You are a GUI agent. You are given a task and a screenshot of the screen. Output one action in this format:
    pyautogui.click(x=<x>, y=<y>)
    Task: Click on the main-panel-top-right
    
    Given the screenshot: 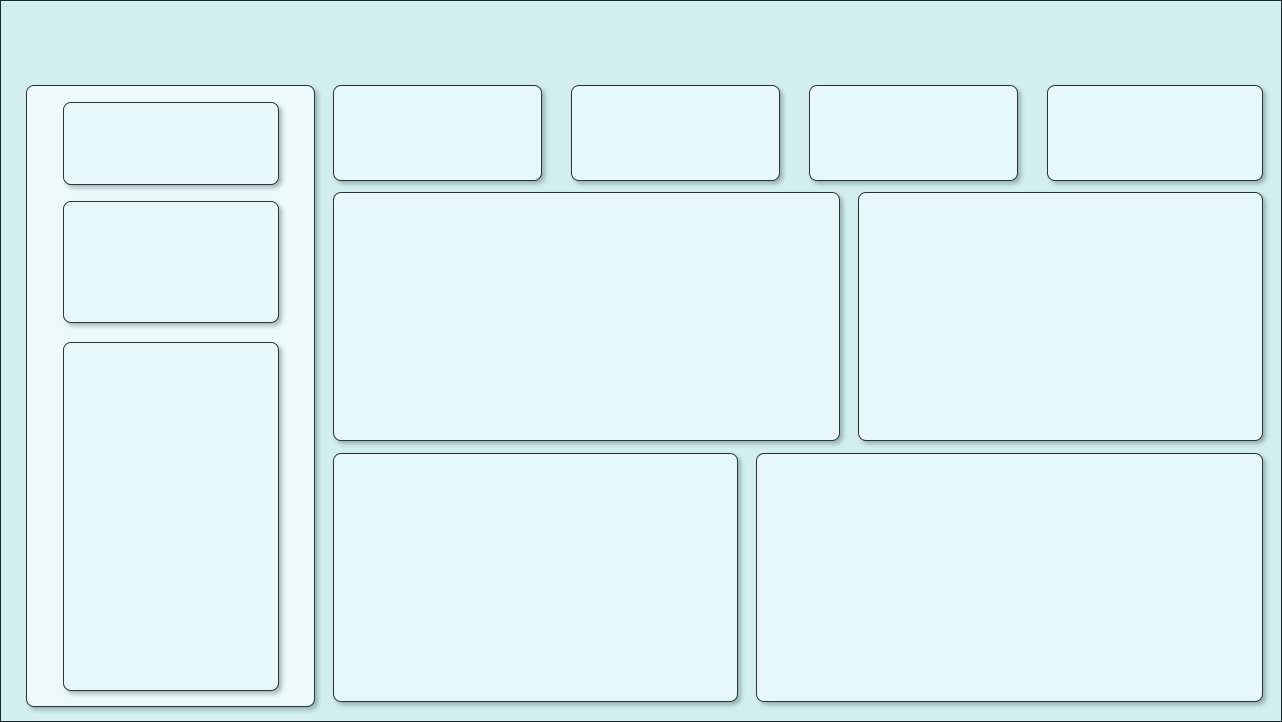 What is the action you would take?
    pyautogui.click(x=1060, y=316)
    